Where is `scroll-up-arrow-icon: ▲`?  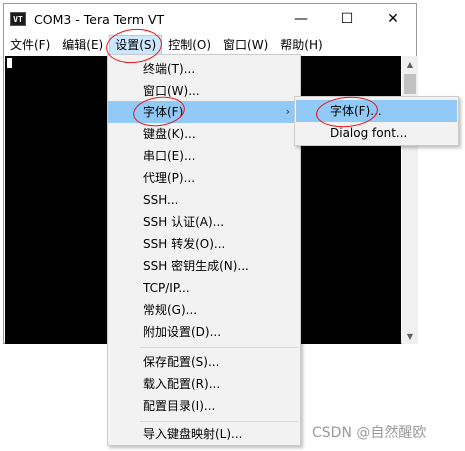
scroll-up-arrow-icon: ▲ is located at coordinates (410, 64).